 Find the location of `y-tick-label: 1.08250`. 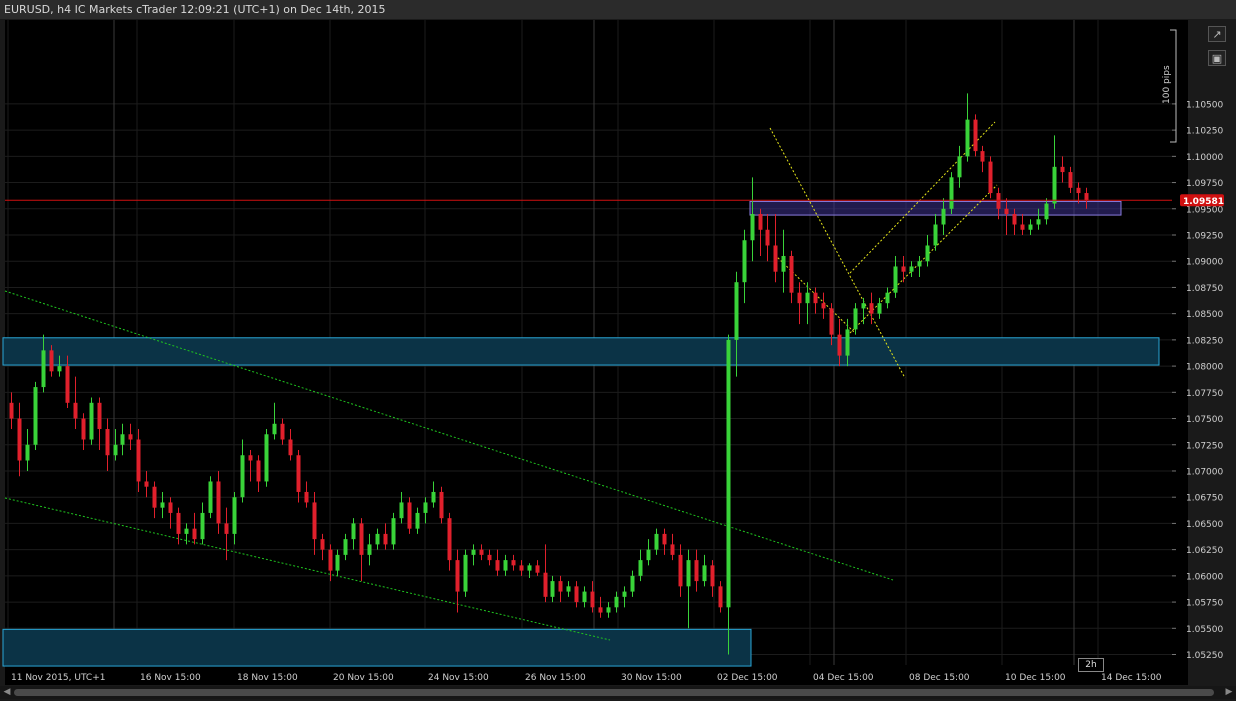

y-tick-label: 1.08250 is located at coordinates (1204, 341).